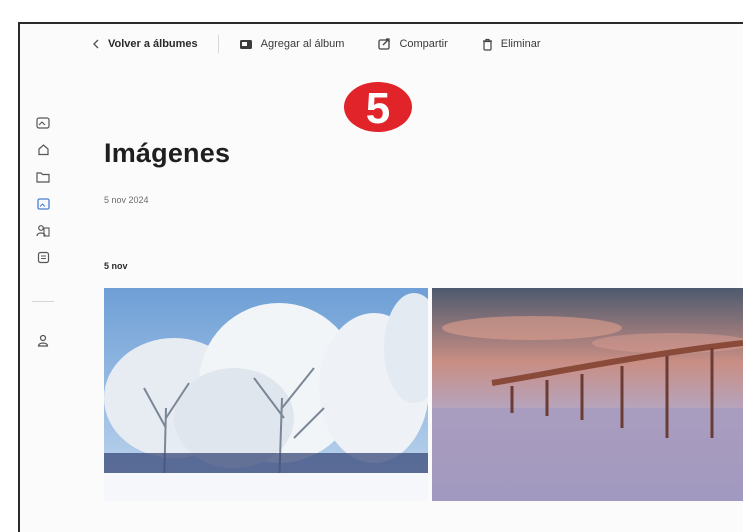 Image resolution: width=743 pixels, height=532 pixels. I want to click on share-label: Compartir, so click(423, 44).